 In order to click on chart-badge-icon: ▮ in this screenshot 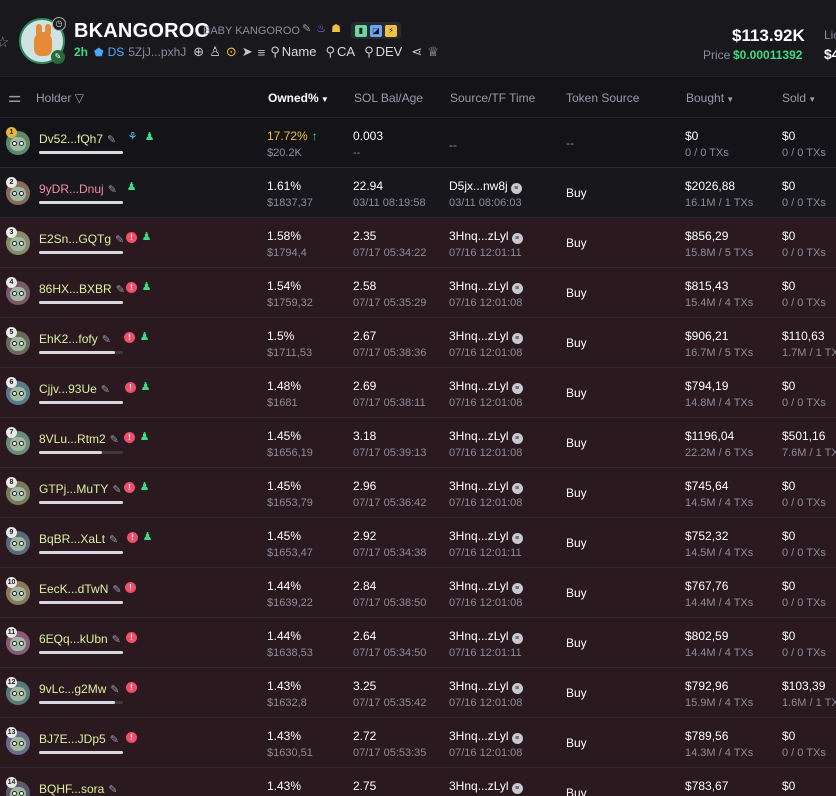, I will do `click(361, 30)`.